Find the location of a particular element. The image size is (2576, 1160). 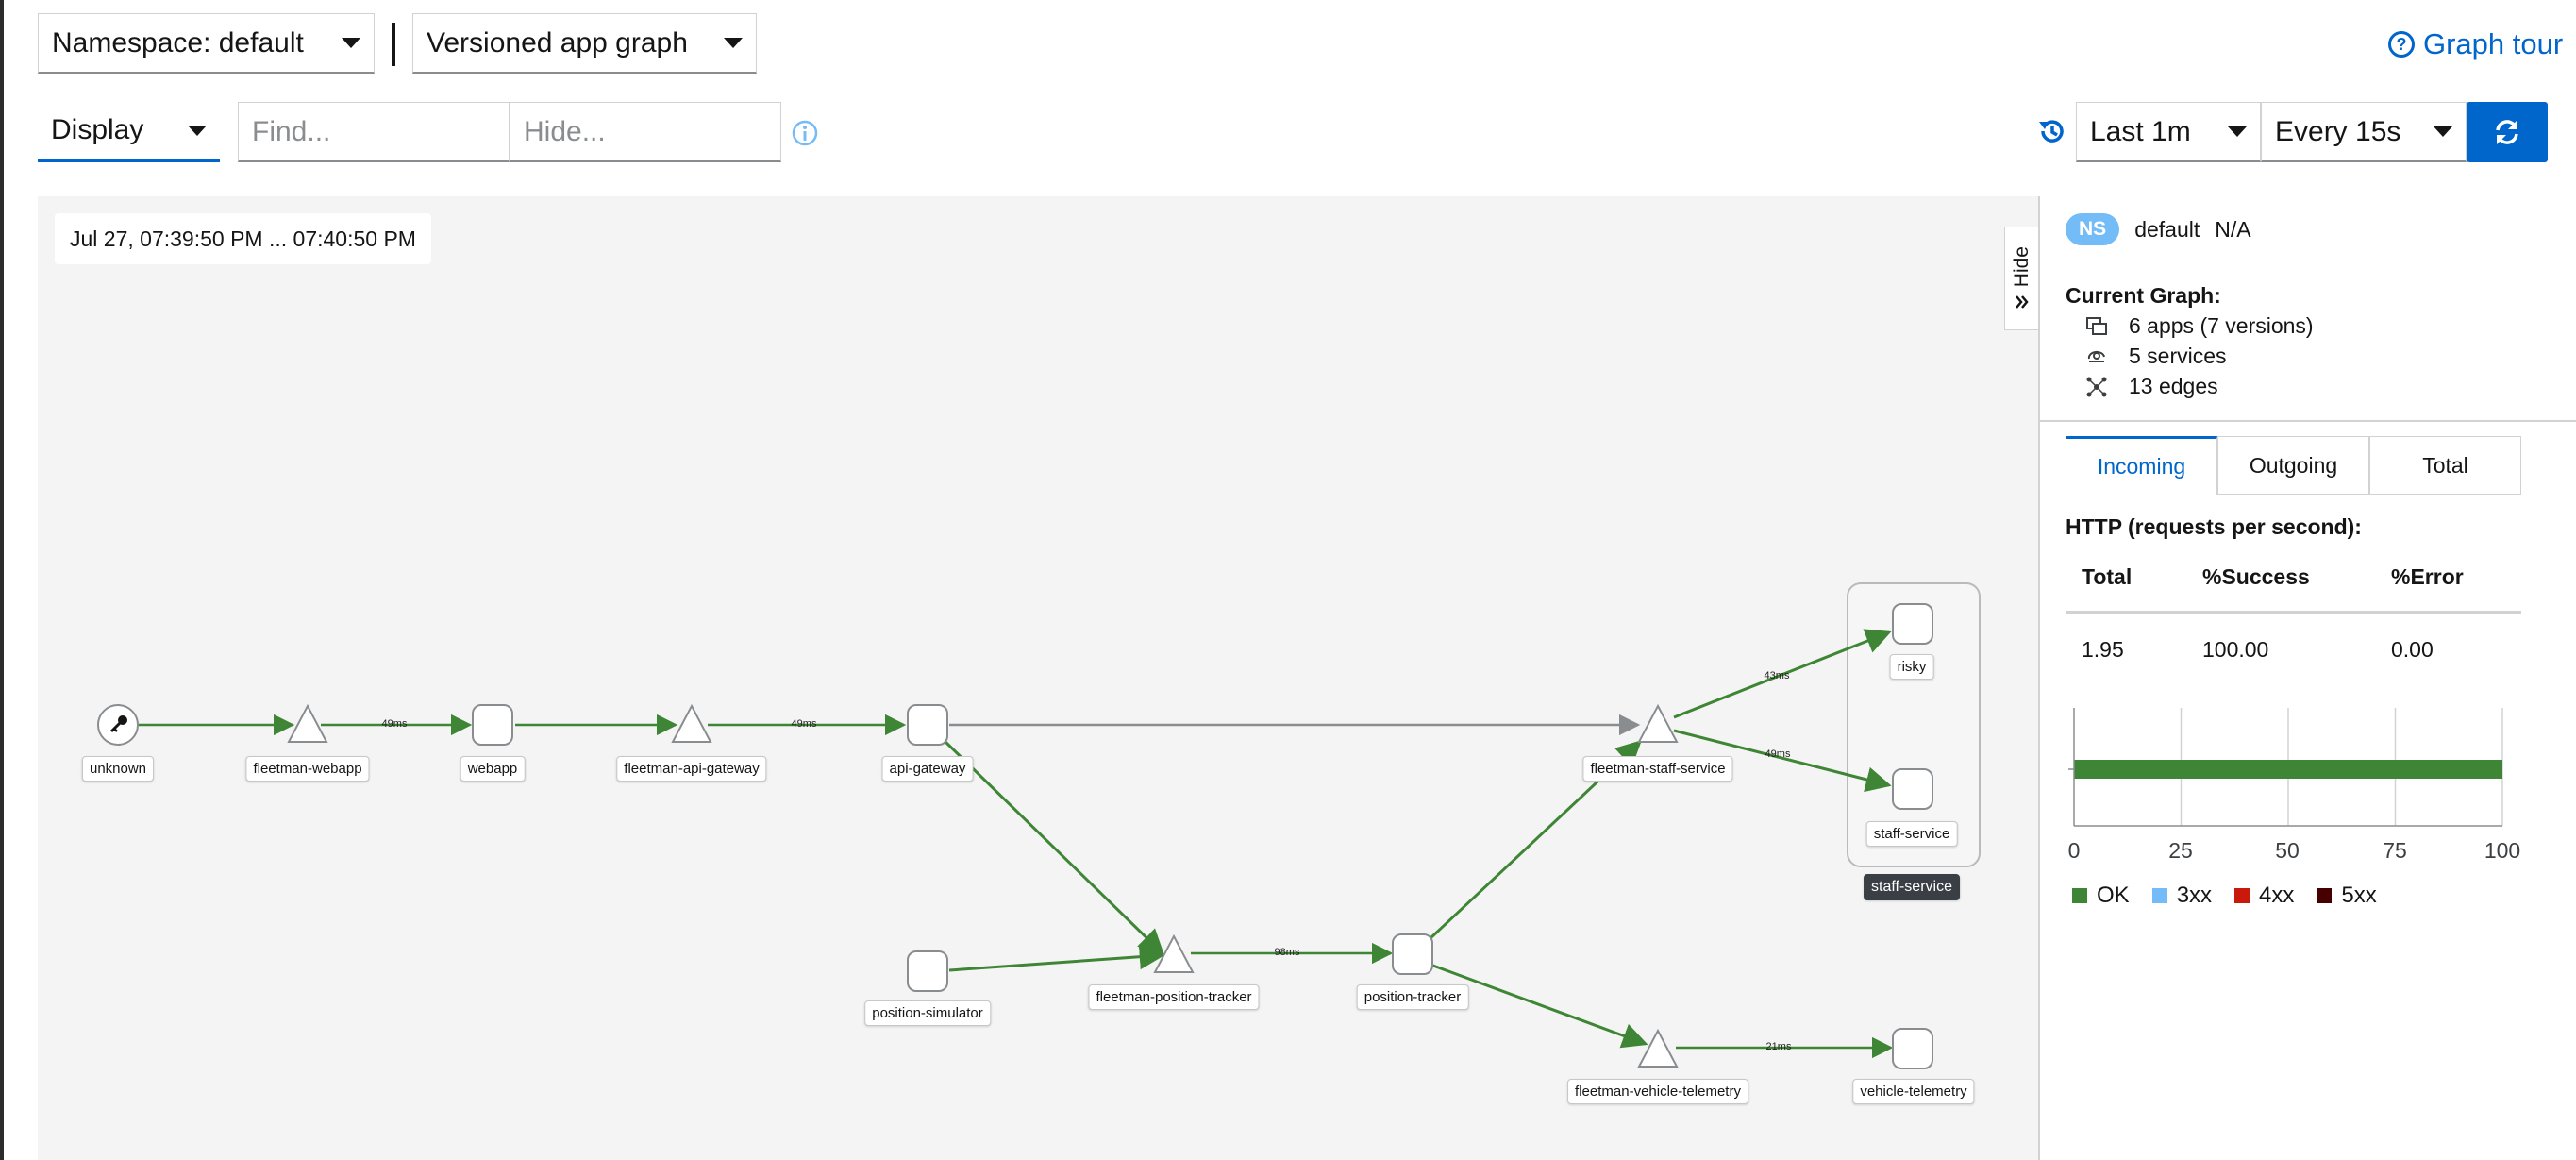

namespace-header: NS default N/A is located at coordinates (2158, 229).